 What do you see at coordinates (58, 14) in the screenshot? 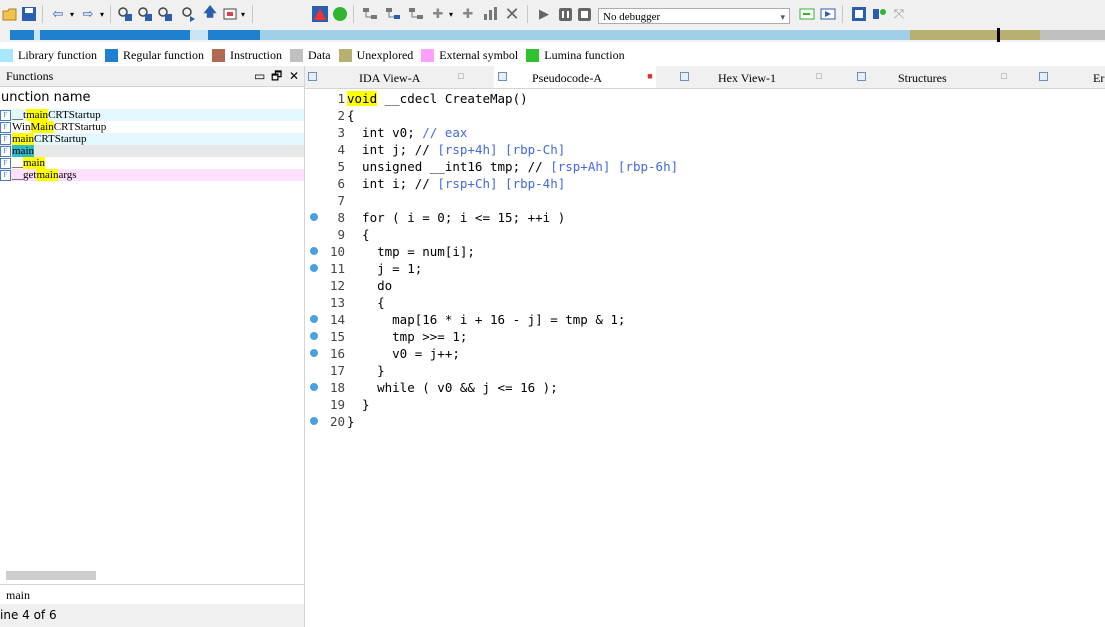
I see `back-arrow-icon: ⇦` at bounding box center [58, 14].